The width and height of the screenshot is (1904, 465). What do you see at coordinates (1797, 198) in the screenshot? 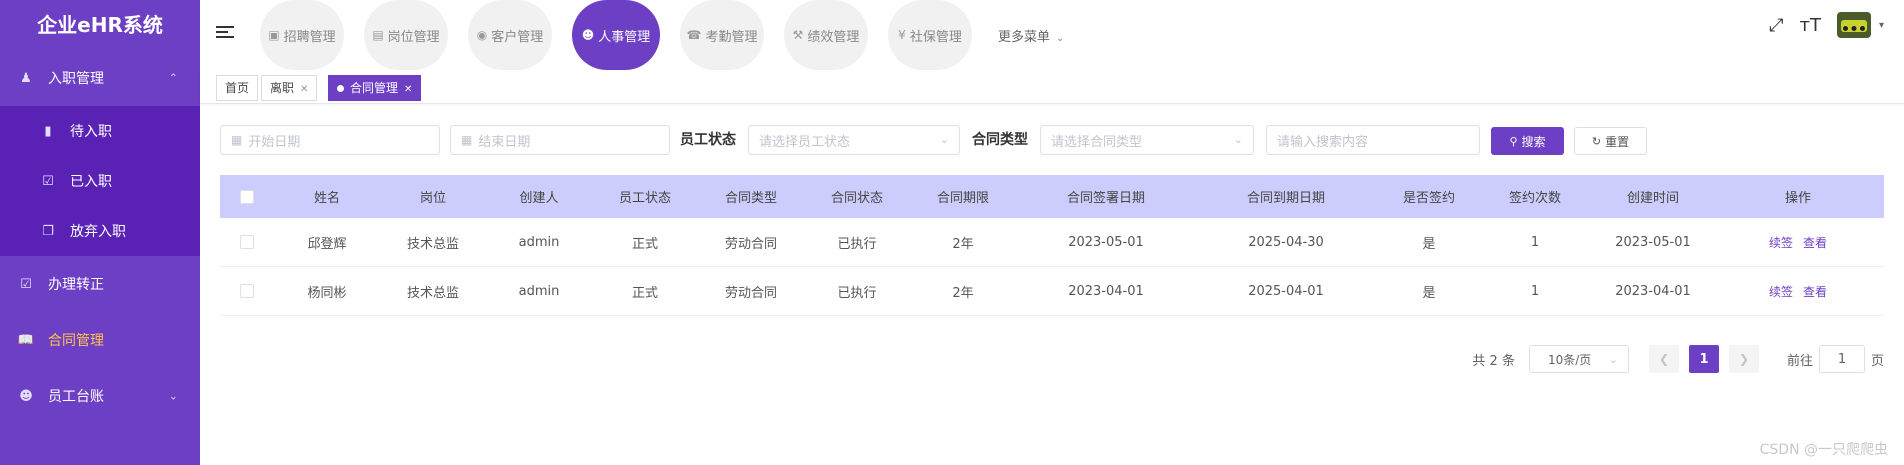
I see `col-header: 操作` at bounding box center [1797, 198].